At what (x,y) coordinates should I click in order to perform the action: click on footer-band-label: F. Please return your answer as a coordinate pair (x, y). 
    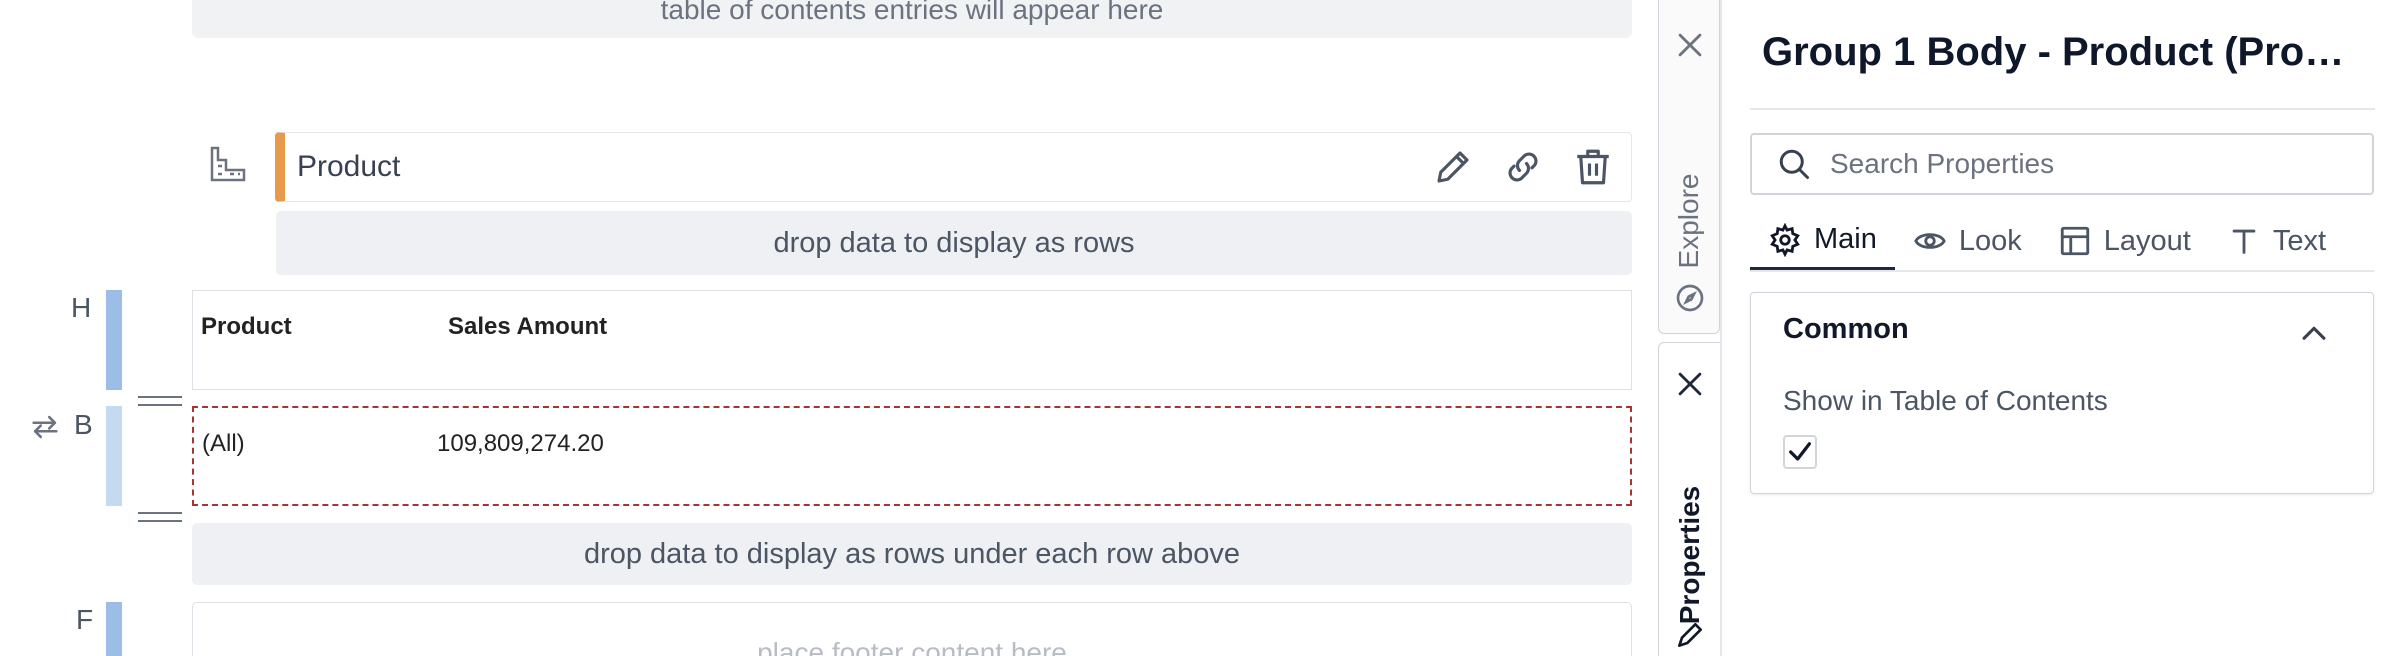
    Looking at the image, I should click on (85, 619).